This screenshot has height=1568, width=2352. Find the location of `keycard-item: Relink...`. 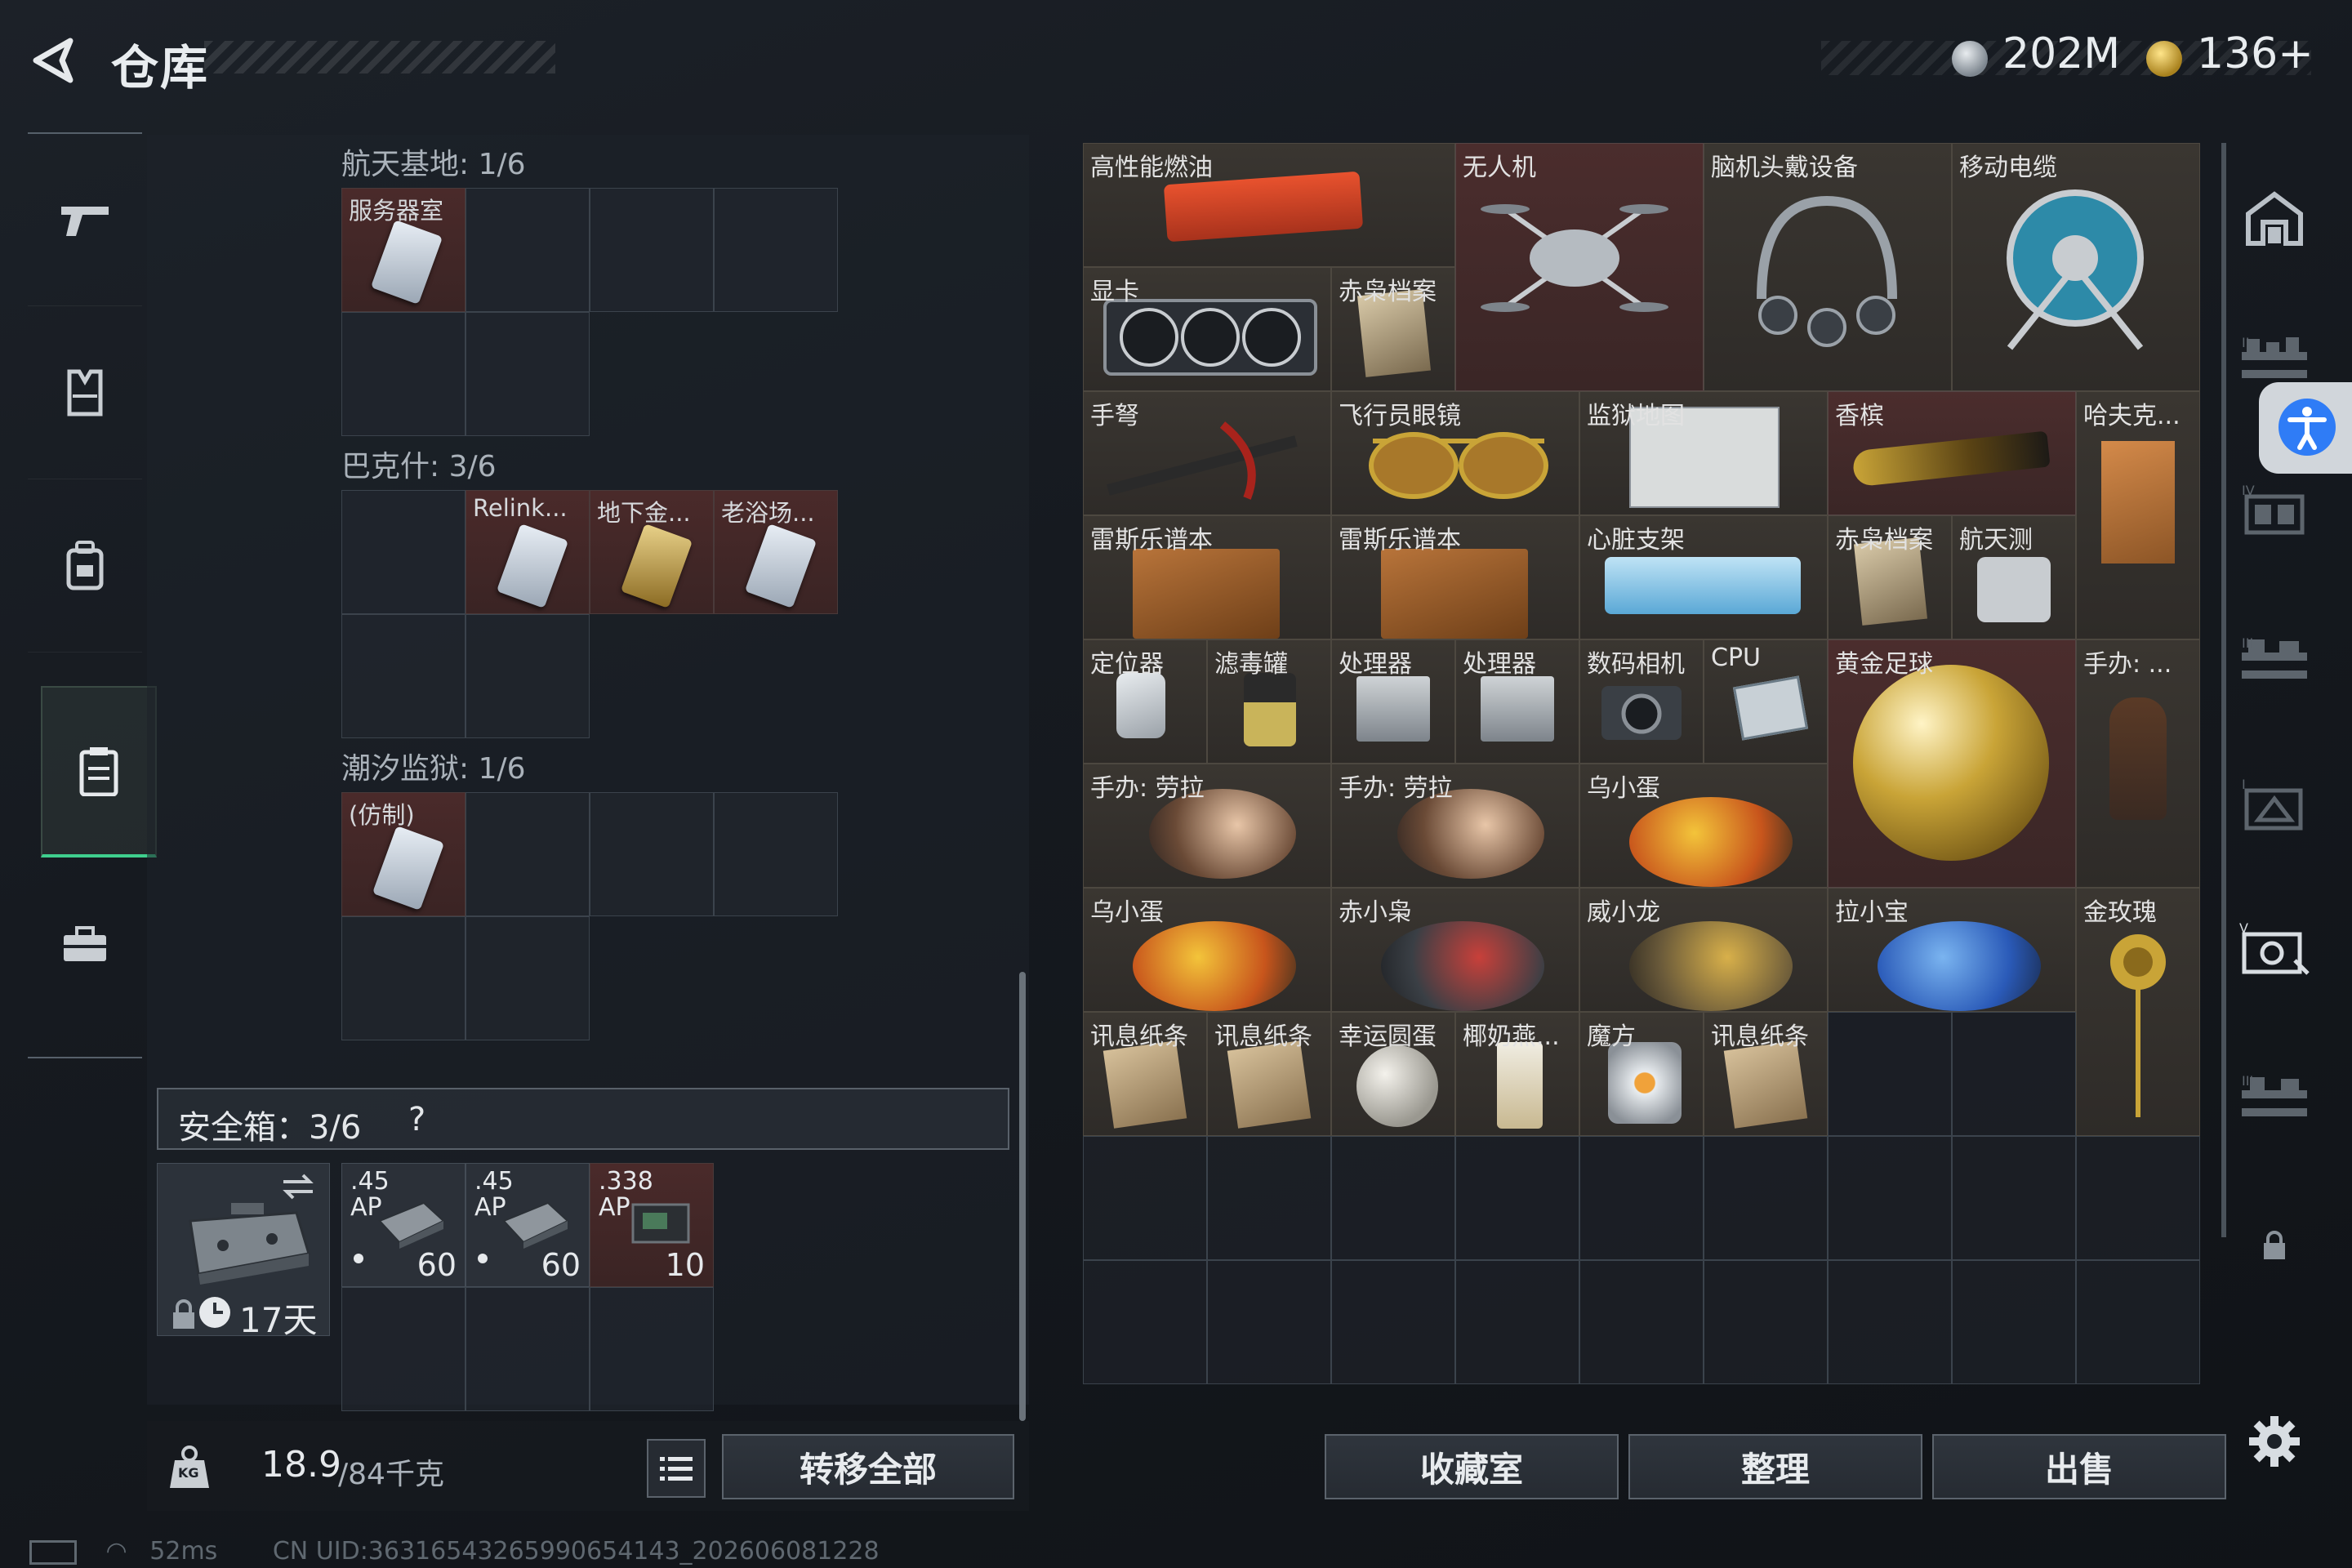

keycard-item: Relink... is located at coordinates (528, 552).